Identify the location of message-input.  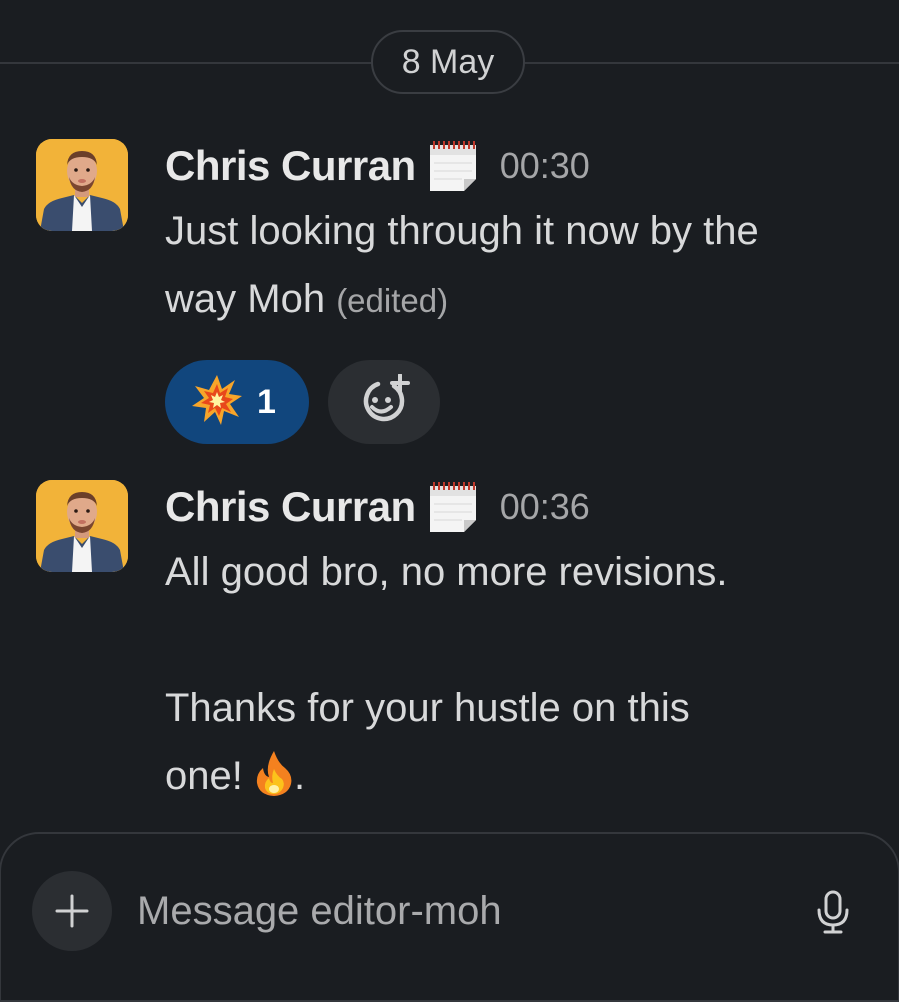
(437, 911).